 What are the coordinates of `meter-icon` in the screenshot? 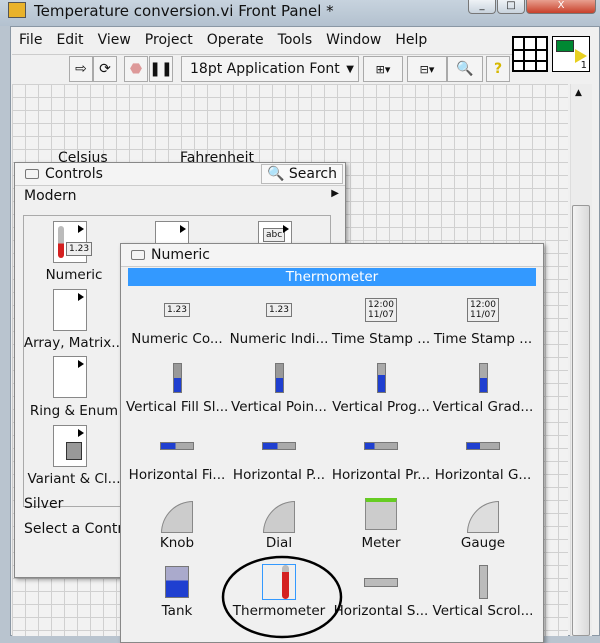 It's located at (381, 514).